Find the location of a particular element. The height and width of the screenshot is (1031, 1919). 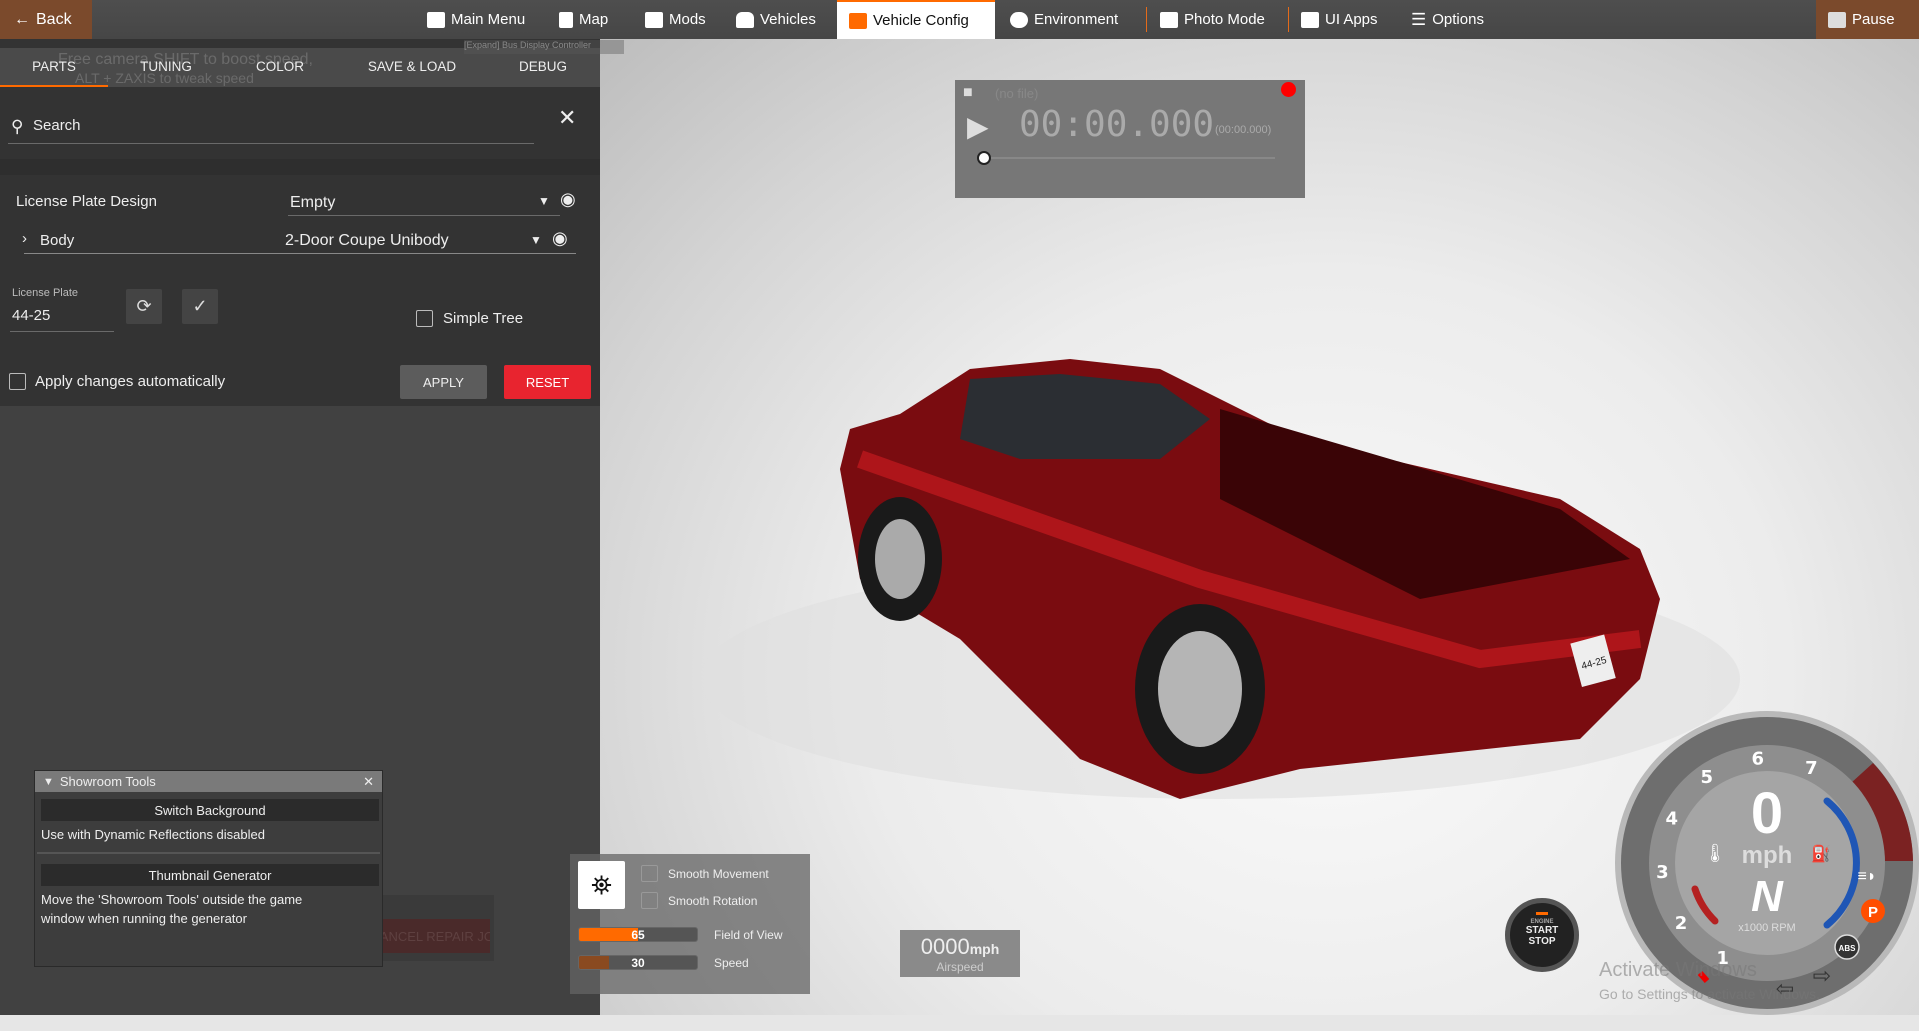

drone-camera-icon: ⛯ is located at coordinates (601, 885).